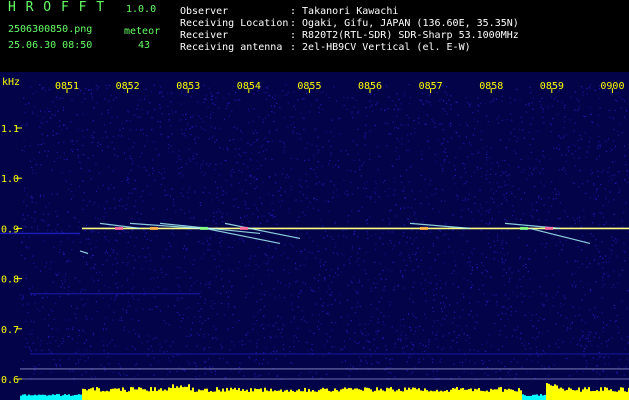 The width and height of the screenshot is (629, 400). What do you see at coordinates (231, 47) in the screenshot?
I see `info-label-antenna: Receiving antenna` at bounding box center [231, 47].